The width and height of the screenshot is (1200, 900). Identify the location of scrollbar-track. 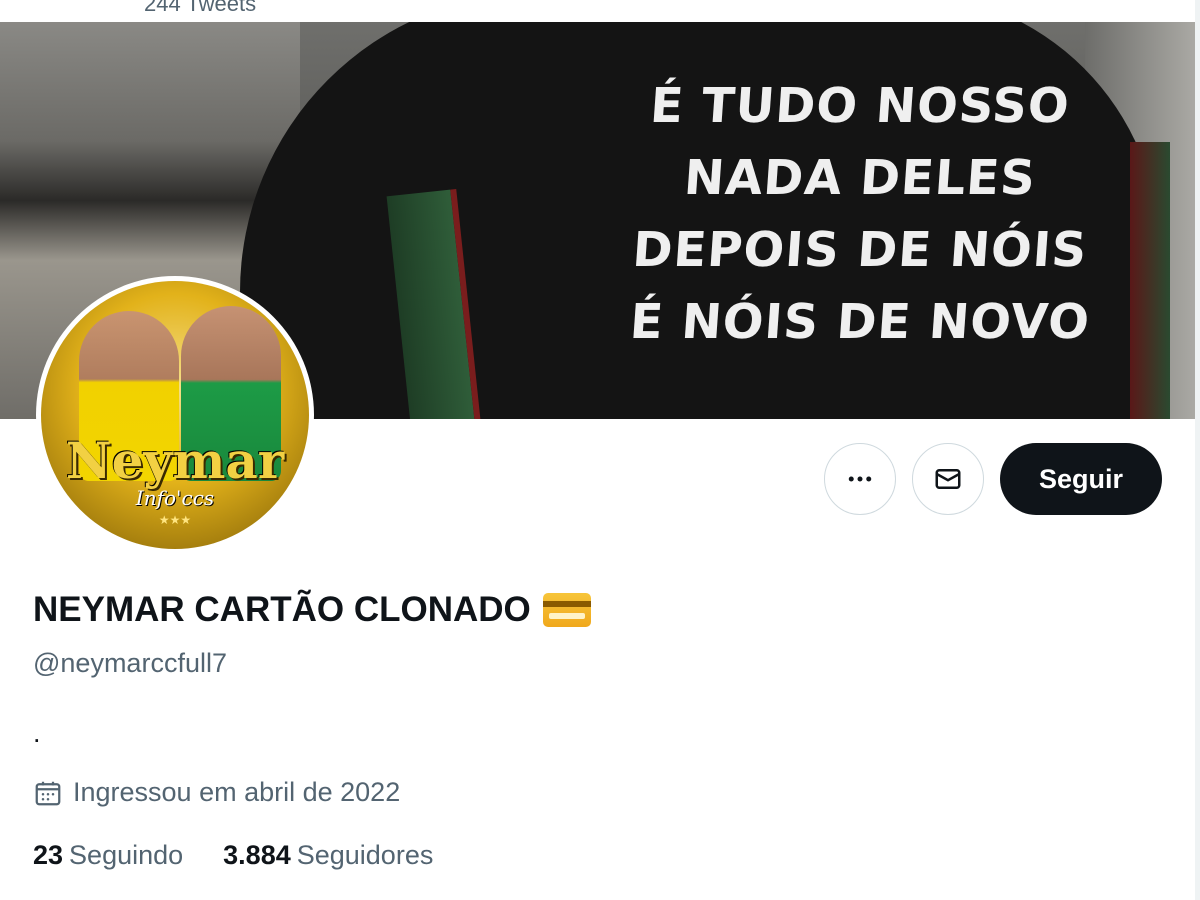
(1197, 450).